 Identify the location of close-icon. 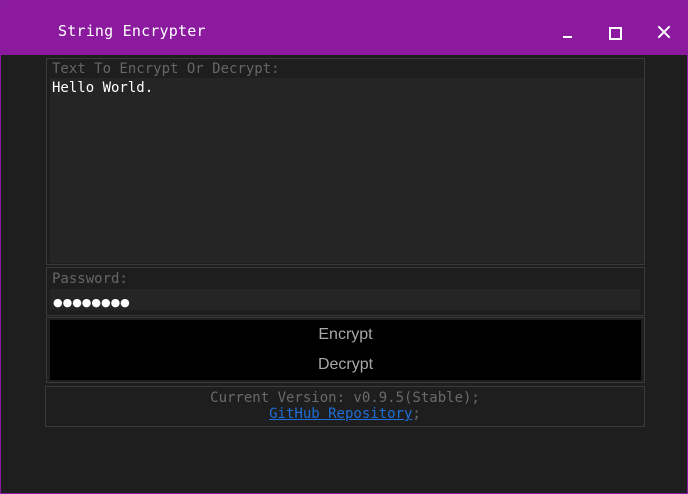
(664, 32).